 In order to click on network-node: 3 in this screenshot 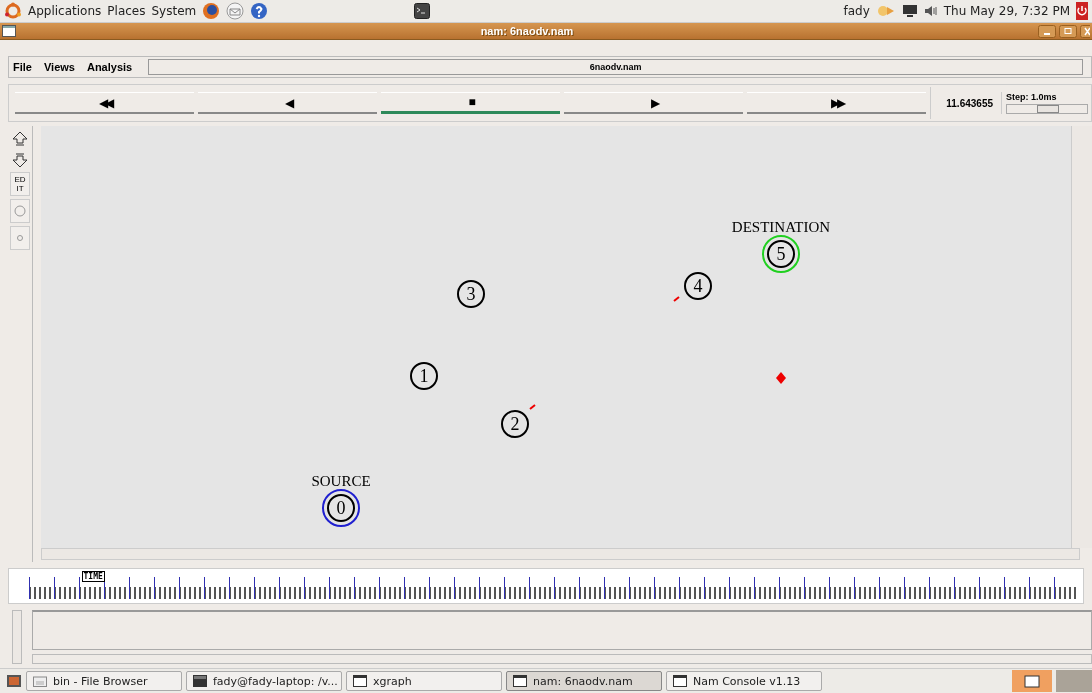, I will do `click(471, 294)`.